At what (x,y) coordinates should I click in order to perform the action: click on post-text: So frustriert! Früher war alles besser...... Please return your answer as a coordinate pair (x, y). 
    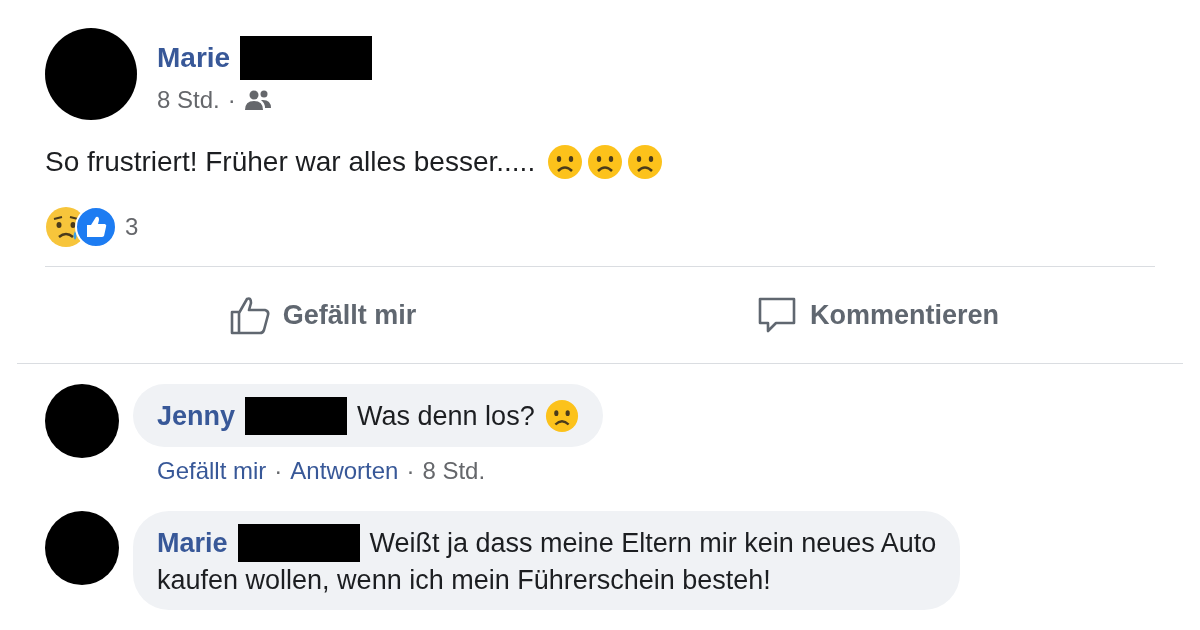
    Looking at the image, I should click on (290, 162).